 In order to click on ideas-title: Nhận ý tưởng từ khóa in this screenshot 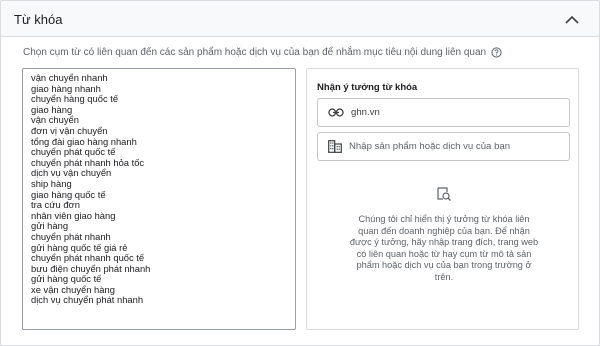, I will do `click(367, 87)`.